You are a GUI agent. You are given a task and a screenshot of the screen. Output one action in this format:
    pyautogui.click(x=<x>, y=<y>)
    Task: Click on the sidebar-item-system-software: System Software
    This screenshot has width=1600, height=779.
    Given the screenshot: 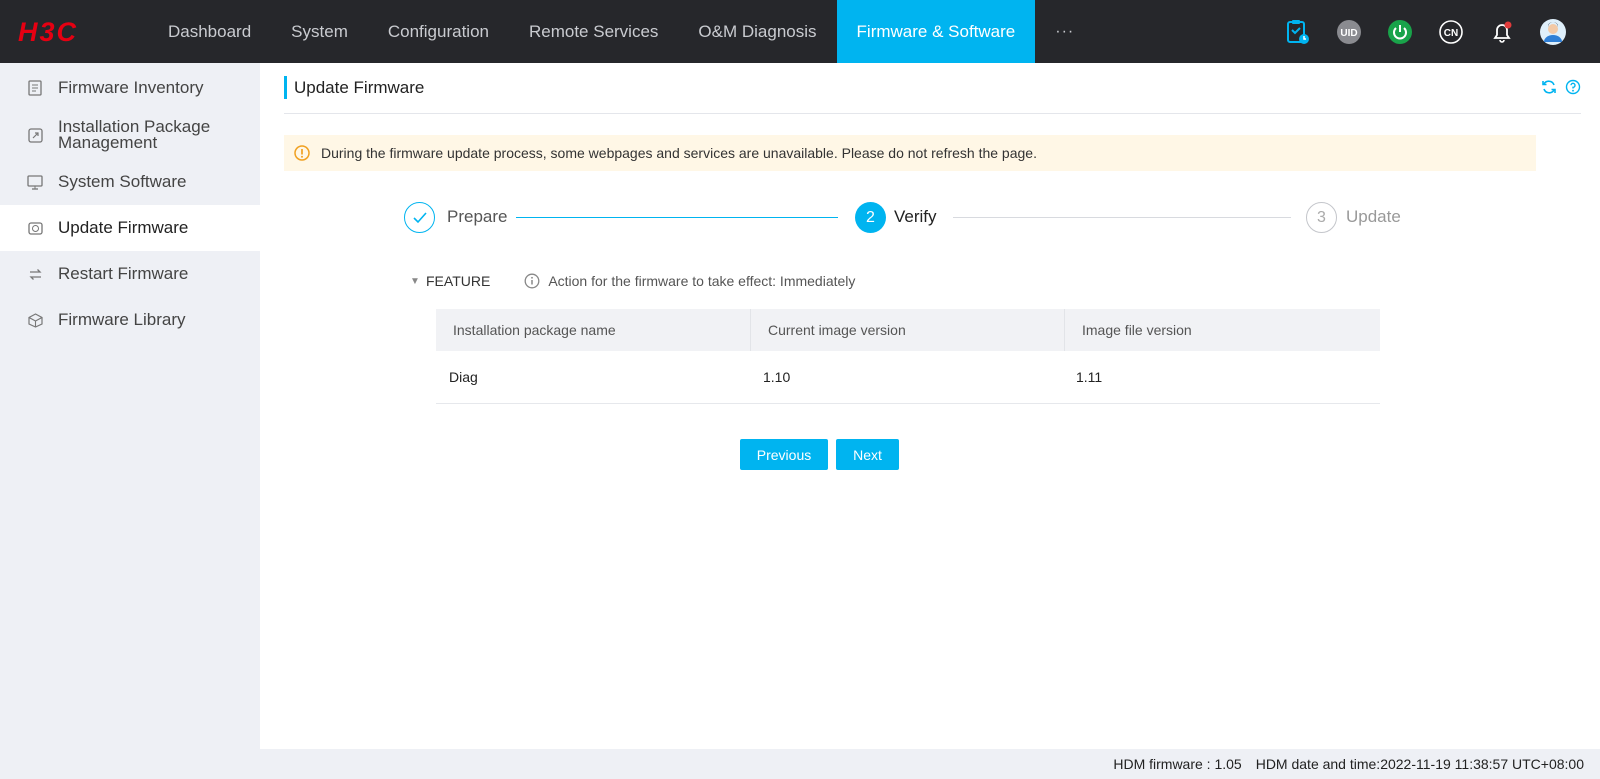 What is the action you would take?
    pyautogui.click(x=130, y=182)
    